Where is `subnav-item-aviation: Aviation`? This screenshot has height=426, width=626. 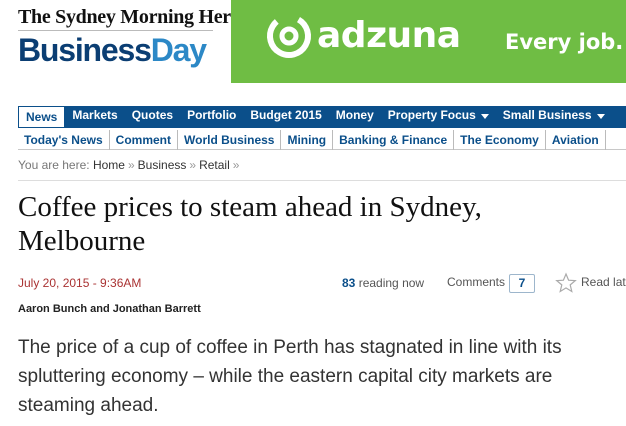 subnav-item-aviation: Aviation is located at coordinates (576, 140).